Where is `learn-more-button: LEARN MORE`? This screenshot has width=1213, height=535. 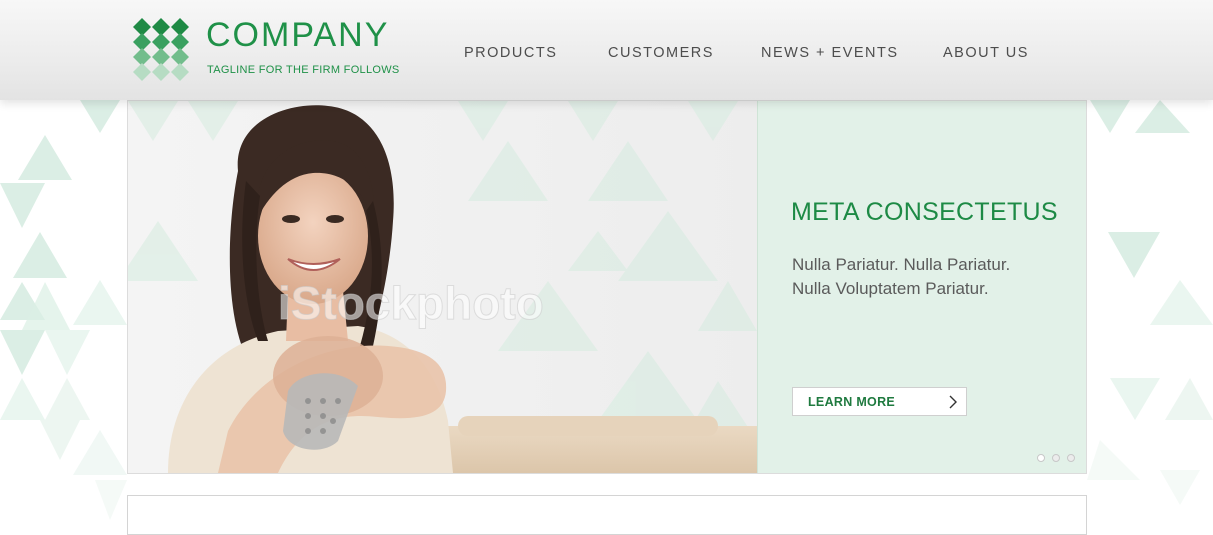
learn-more-button: LEARN MORE is located at coordinates (879, 401).